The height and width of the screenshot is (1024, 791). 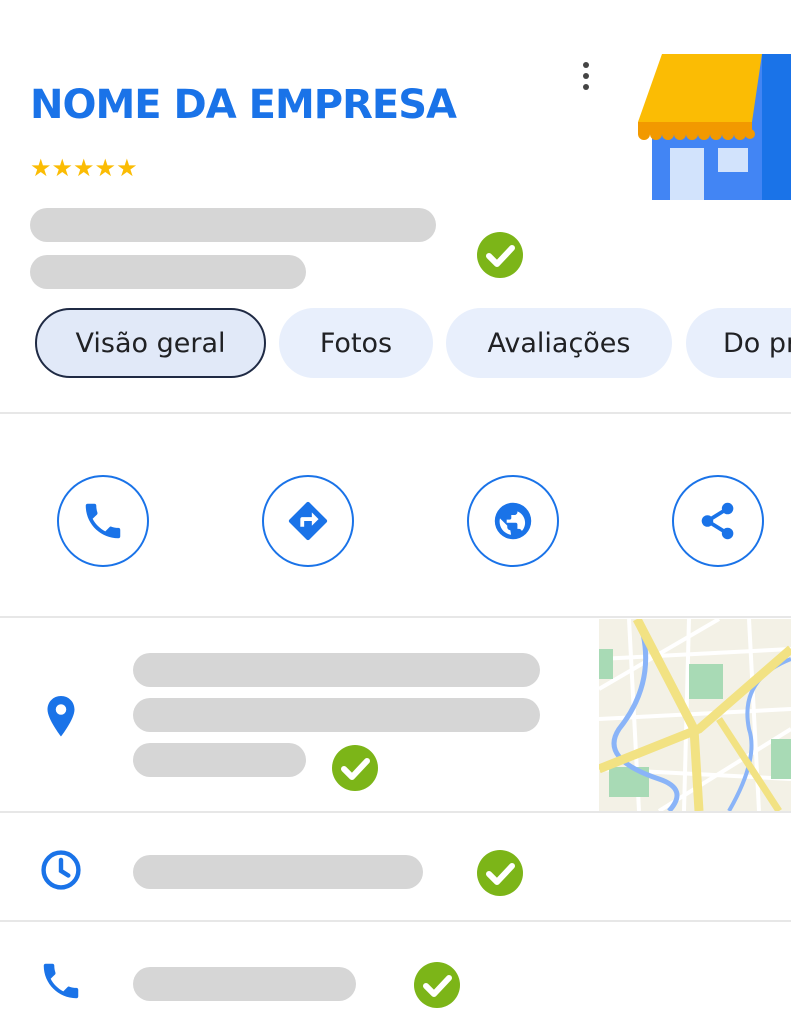 I want to click on category-placeholder, so click(x=168, y=272).